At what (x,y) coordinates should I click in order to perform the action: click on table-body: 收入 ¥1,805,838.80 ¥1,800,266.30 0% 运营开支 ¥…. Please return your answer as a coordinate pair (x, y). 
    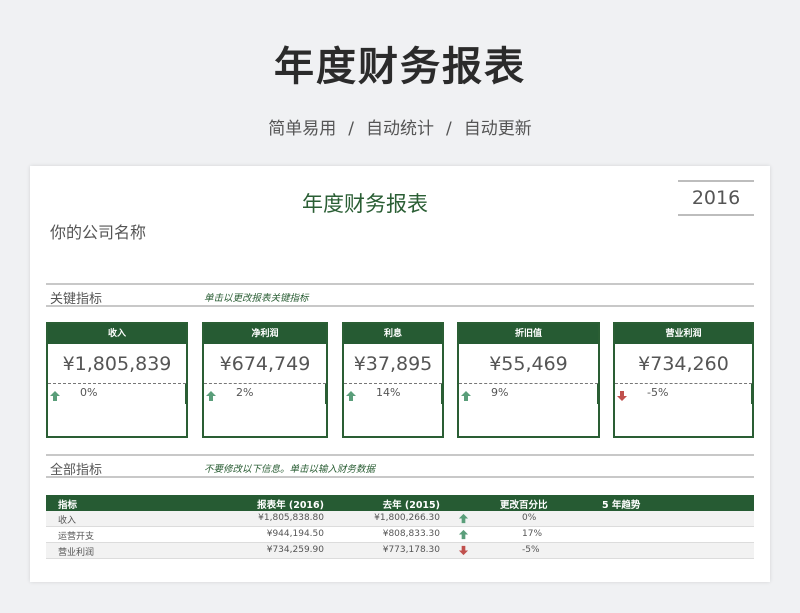
    Looking at the image, I should click on (400, 535).